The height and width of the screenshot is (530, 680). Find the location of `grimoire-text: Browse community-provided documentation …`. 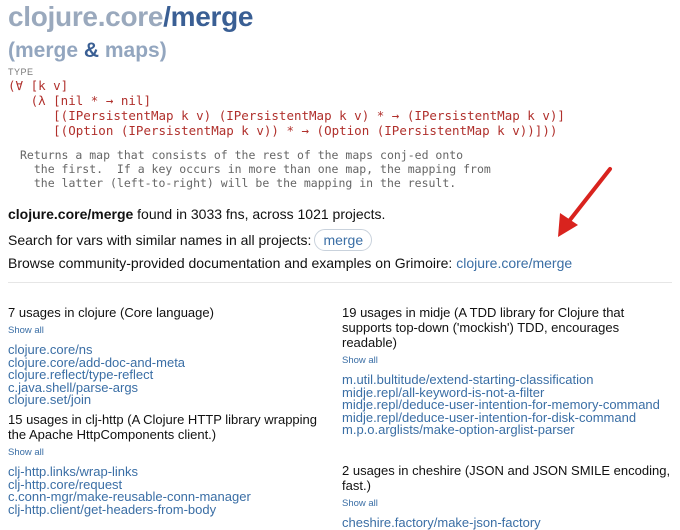

grimoire-text: Browse community-provided documentation … is located at coordinates (230, 263).